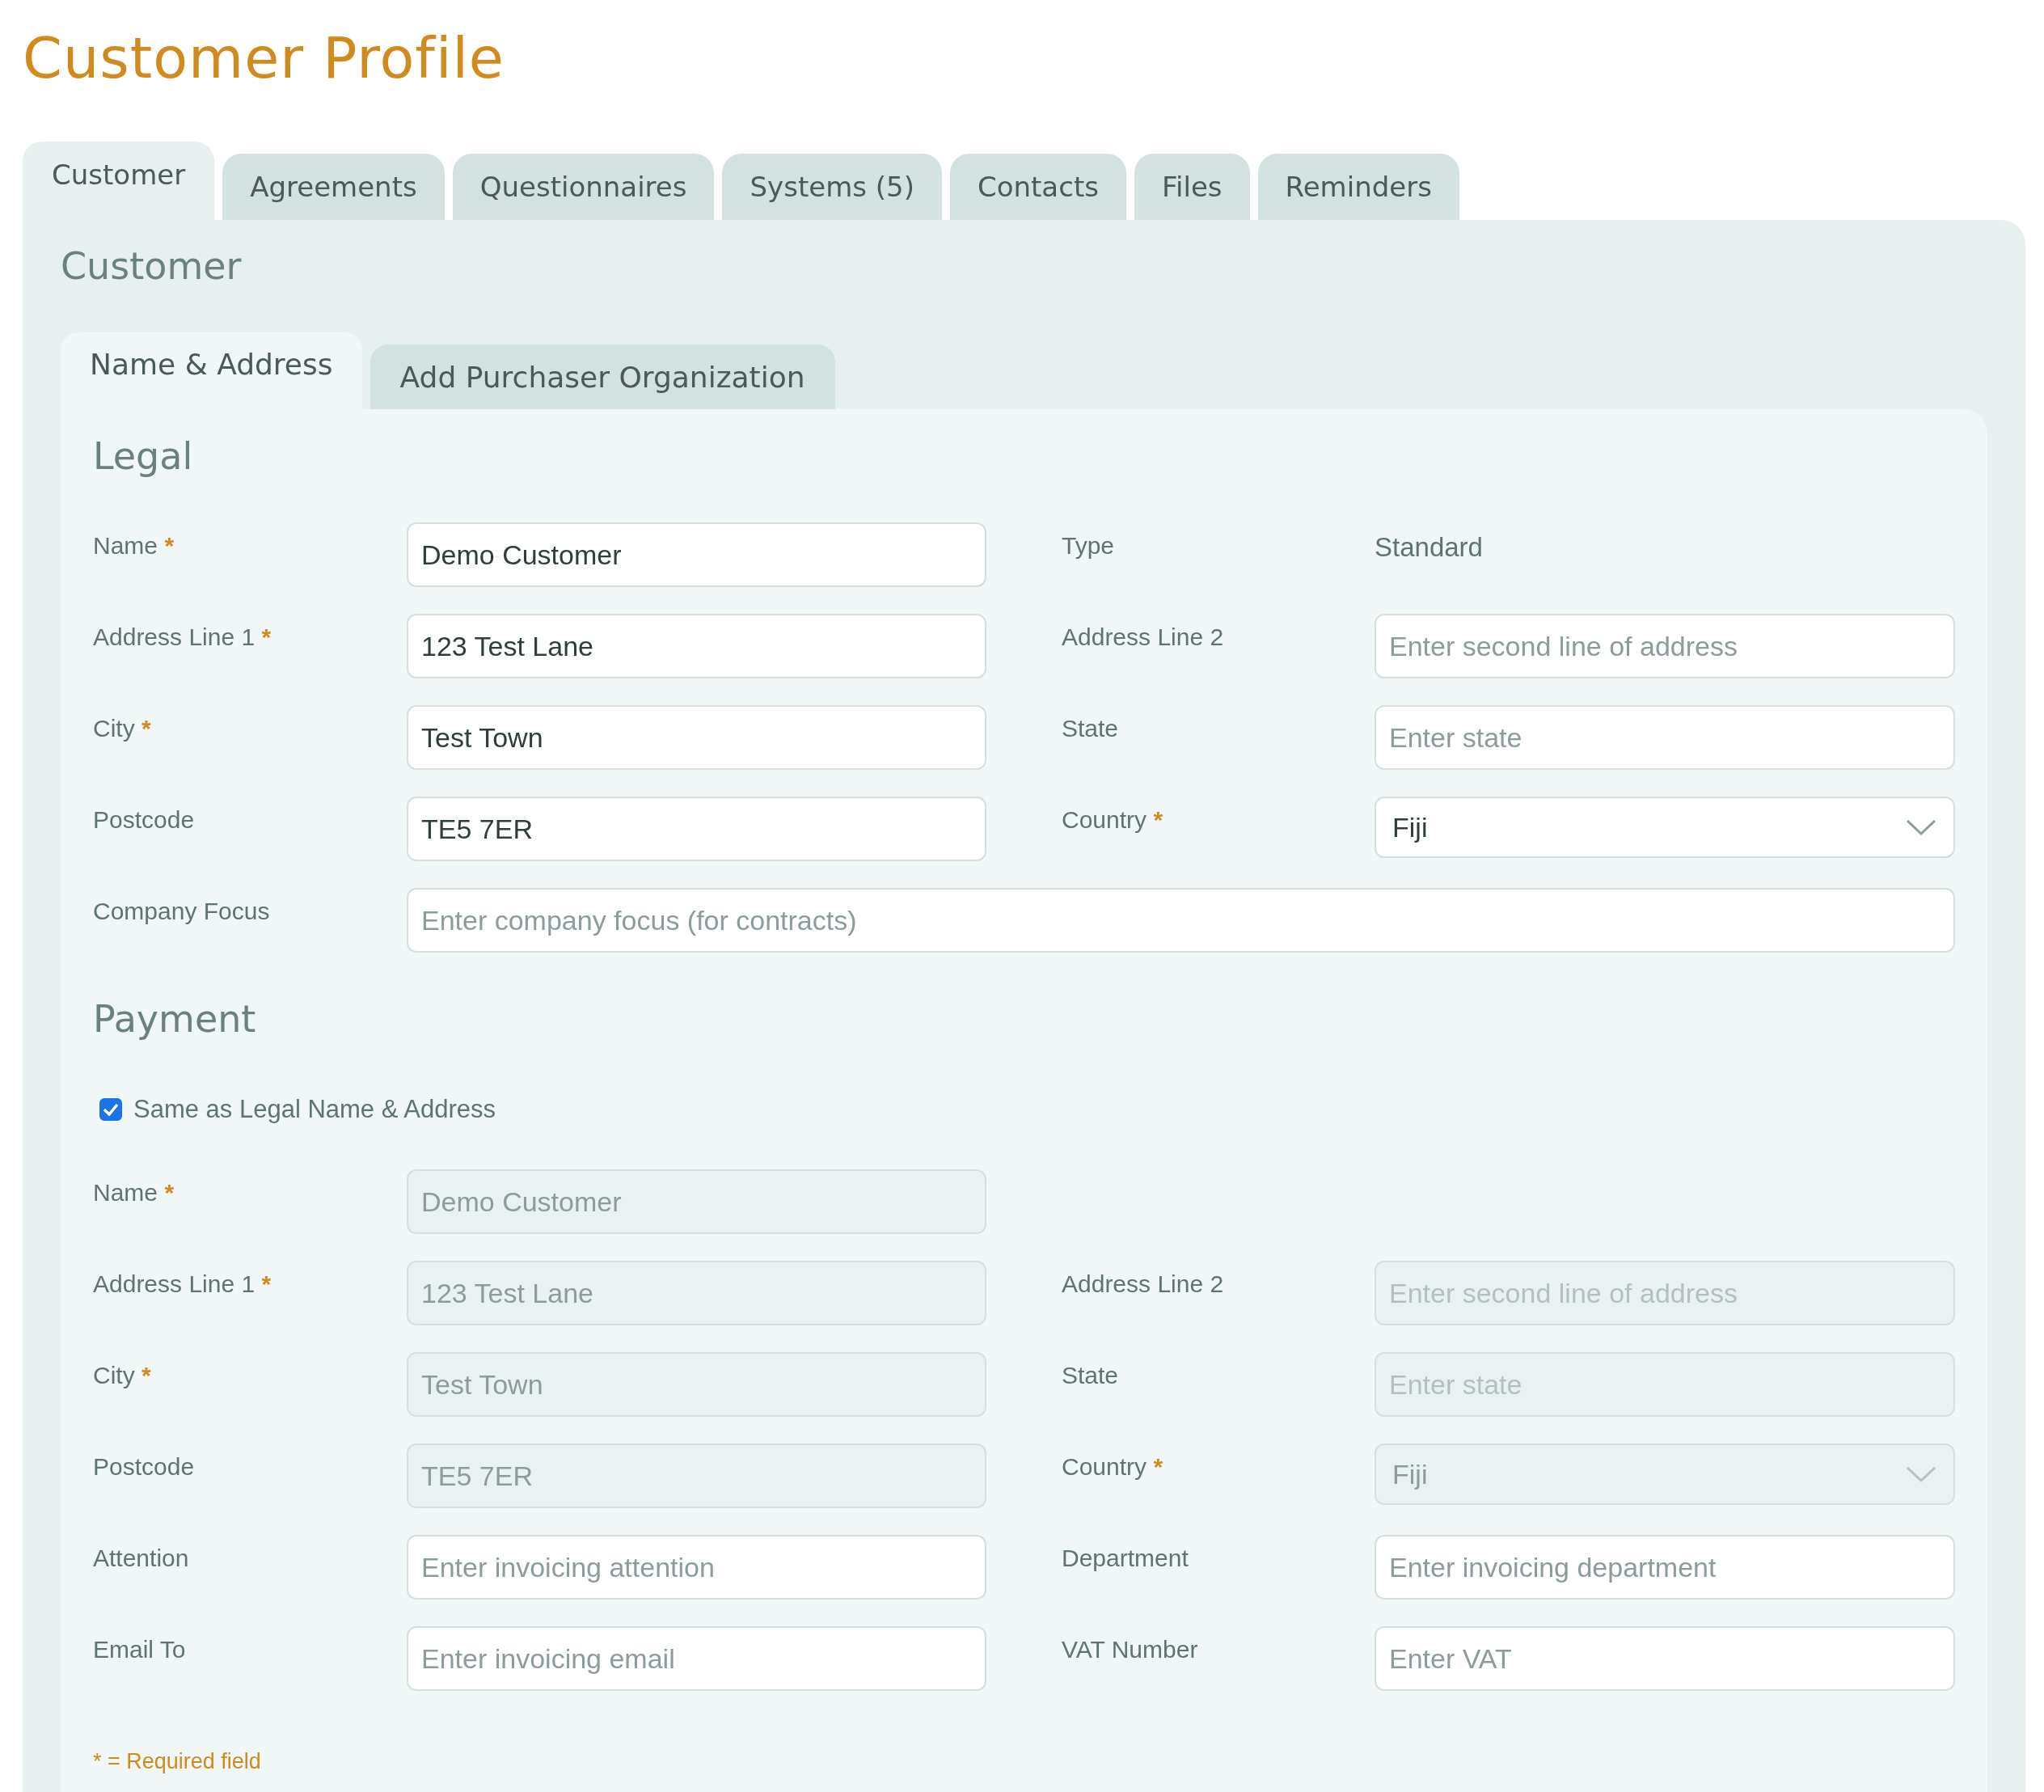  I want to click on input-field: Test Town, so click(696, 737).